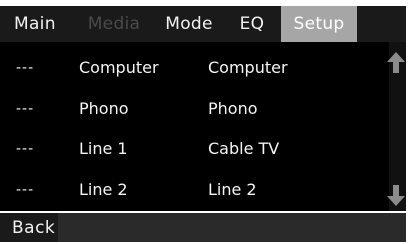 The image size is (414, 244). Describe the element at coordinates (233, 109) in the screenshot. I see `row-input-label: Phono` at that location.